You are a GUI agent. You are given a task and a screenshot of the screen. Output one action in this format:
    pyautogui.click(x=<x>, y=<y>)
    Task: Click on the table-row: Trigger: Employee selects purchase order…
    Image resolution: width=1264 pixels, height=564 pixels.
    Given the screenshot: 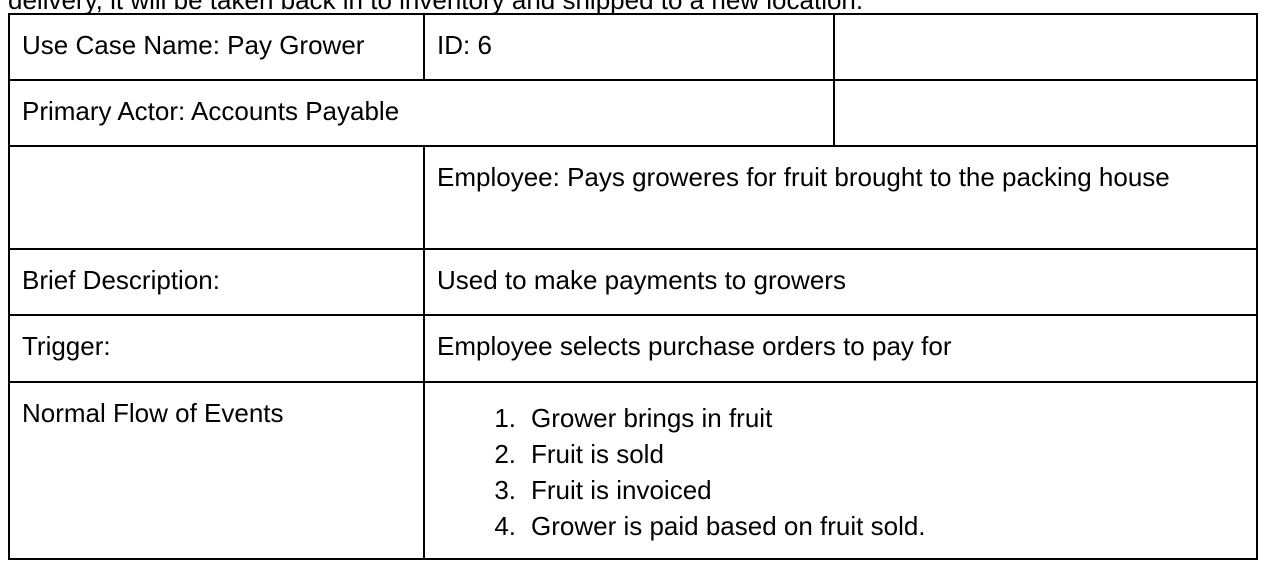 What is the action you would take?
    pyautogui.click(x=633, y=348)
    